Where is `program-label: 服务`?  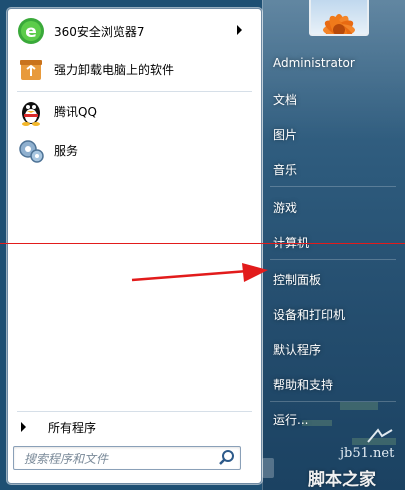
program-label: 服务 is located at coordinates (66, 150).